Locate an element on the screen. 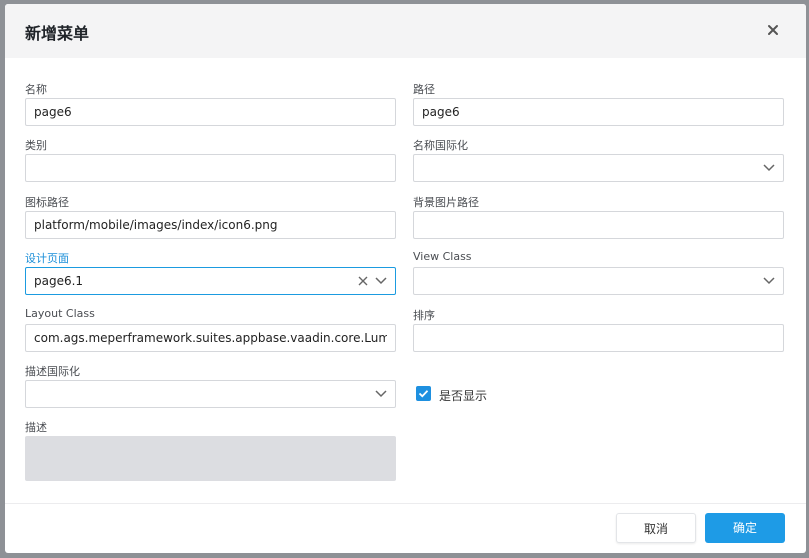 This screenshot has width=809, height=558. is-visible-checkbox is located at coordinates (423, 393).